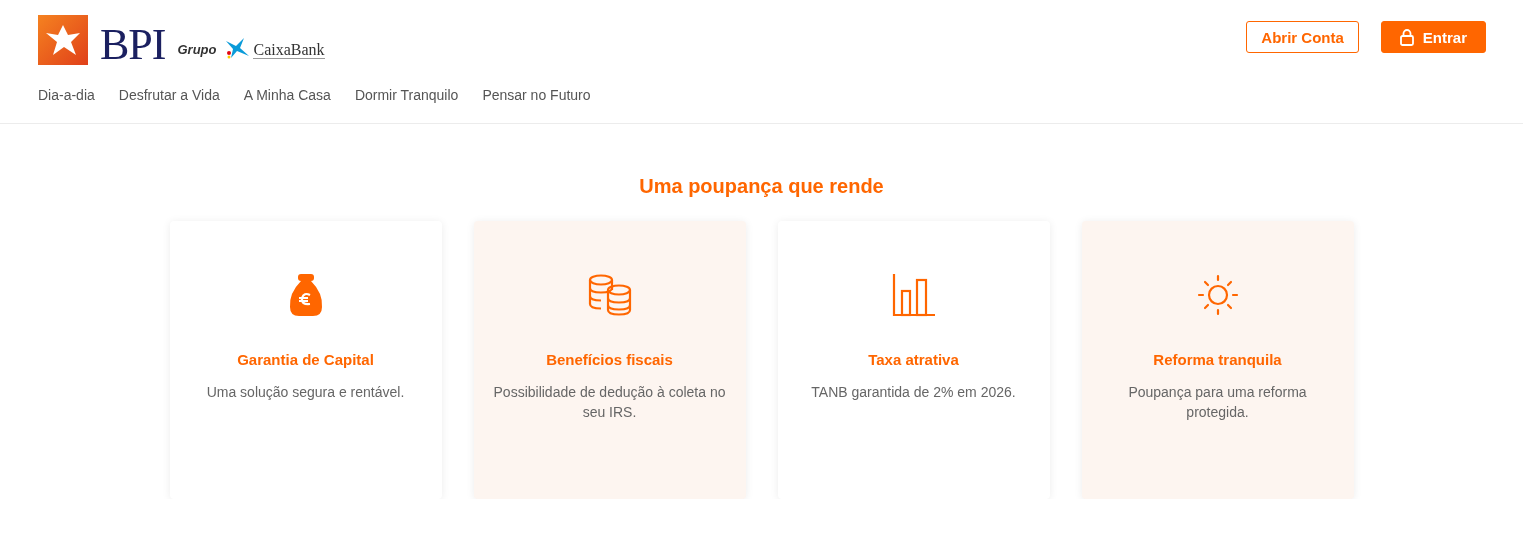 The height and width of the screenshot is (551, 1523). Describe the element at coordinates (406, 95) in the screenshot. I see `nav-link: Dormir Tranquilo` at that location.